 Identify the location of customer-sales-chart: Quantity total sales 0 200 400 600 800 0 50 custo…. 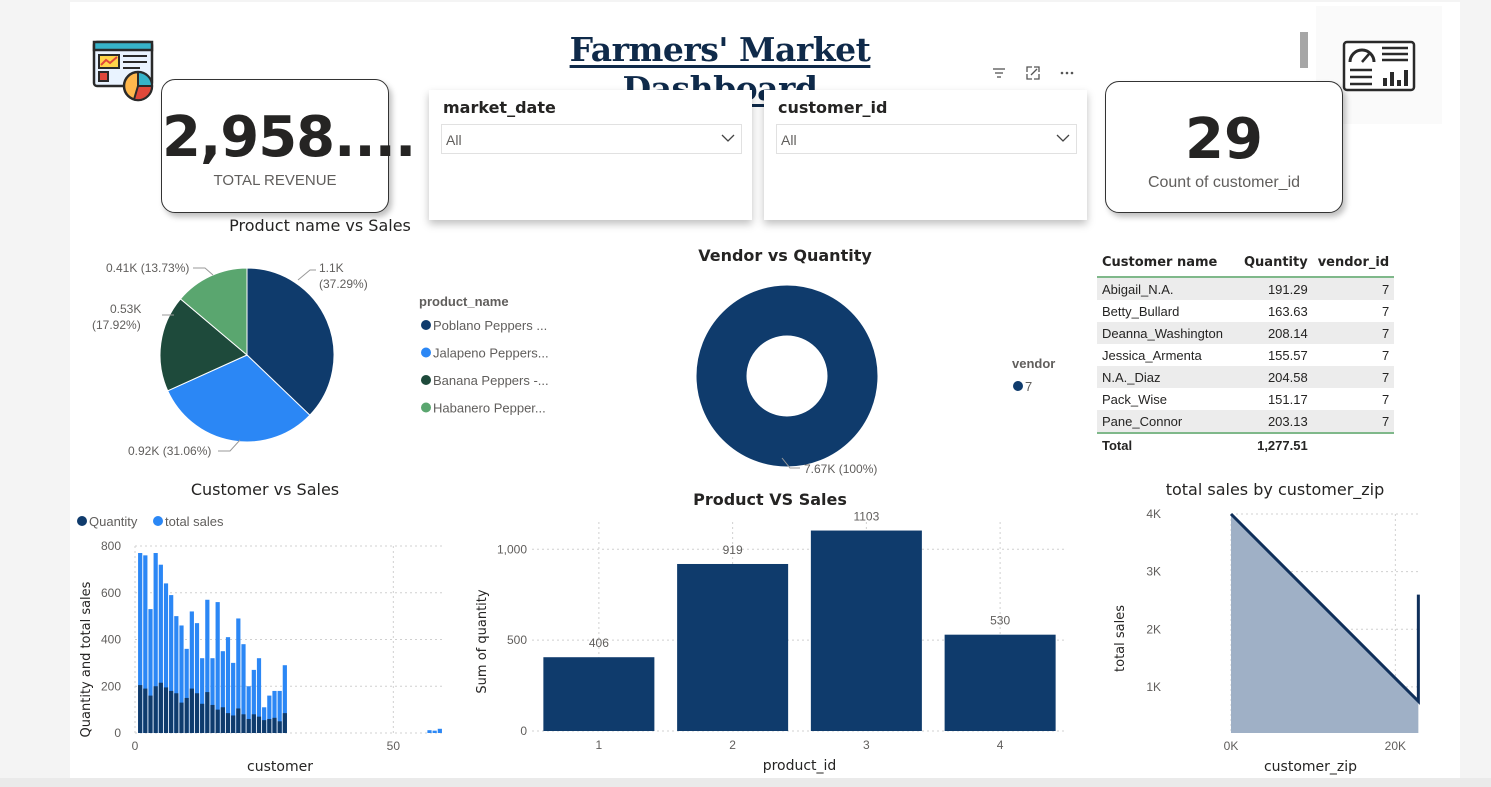
(261, 644).